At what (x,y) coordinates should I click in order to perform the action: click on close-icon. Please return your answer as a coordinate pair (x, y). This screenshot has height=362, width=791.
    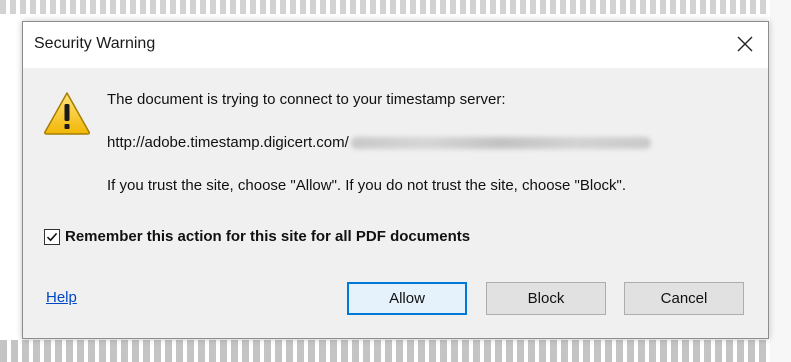
    Looking at the image, I should click on (745, 44).